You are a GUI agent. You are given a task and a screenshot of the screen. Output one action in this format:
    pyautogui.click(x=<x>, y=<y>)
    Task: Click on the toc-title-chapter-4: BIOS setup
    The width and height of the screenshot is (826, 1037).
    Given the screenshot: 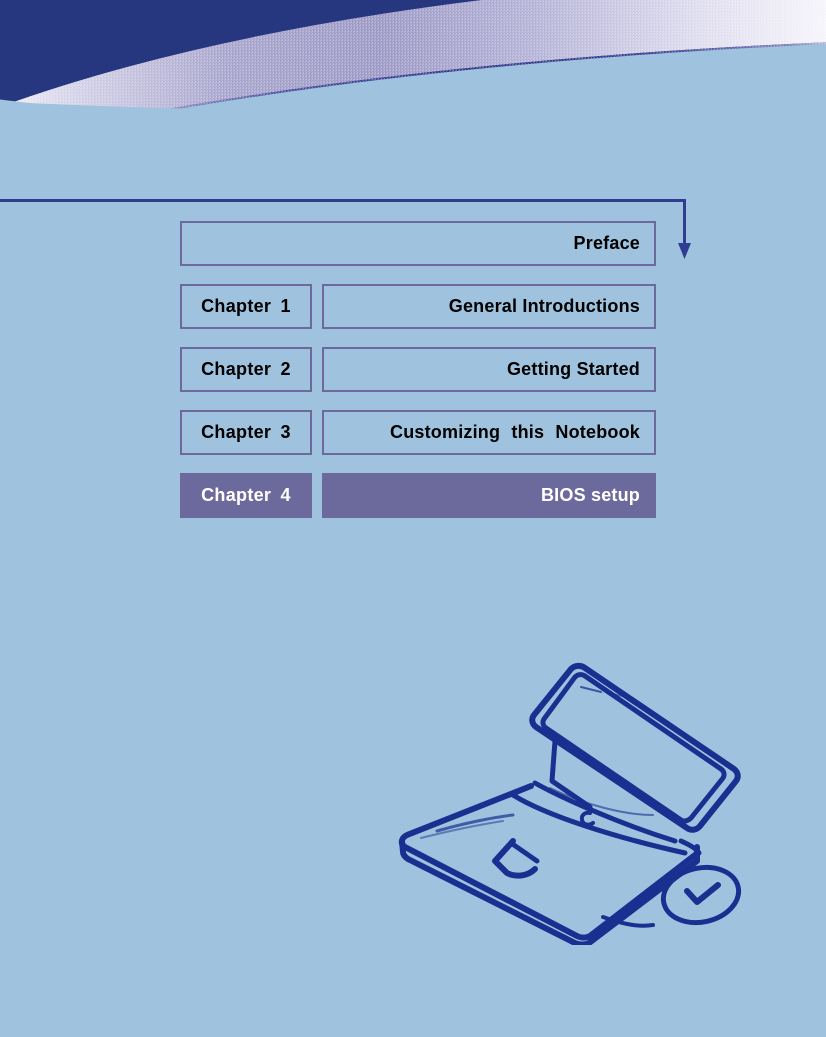 What is the action you would take?
    pyautogui.click(x=489, y=495)
    